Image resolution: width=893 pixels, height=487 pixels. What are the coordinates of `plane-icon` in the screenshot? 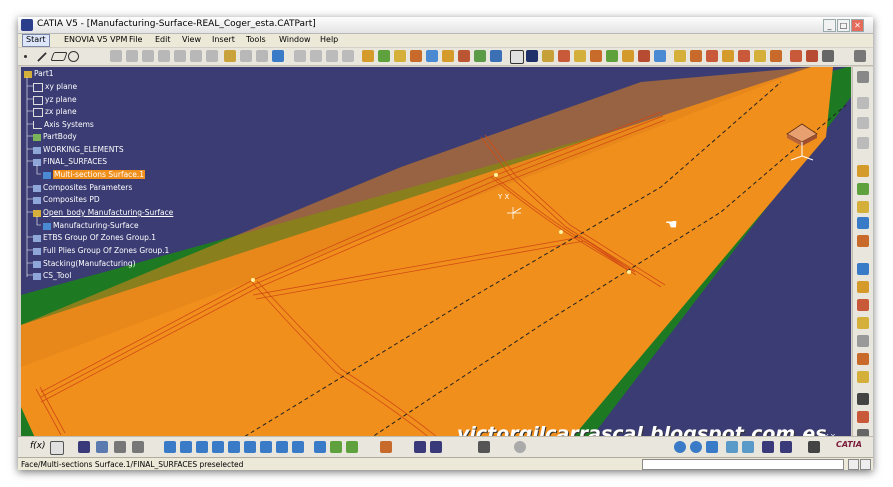 It's located at (59, 56).